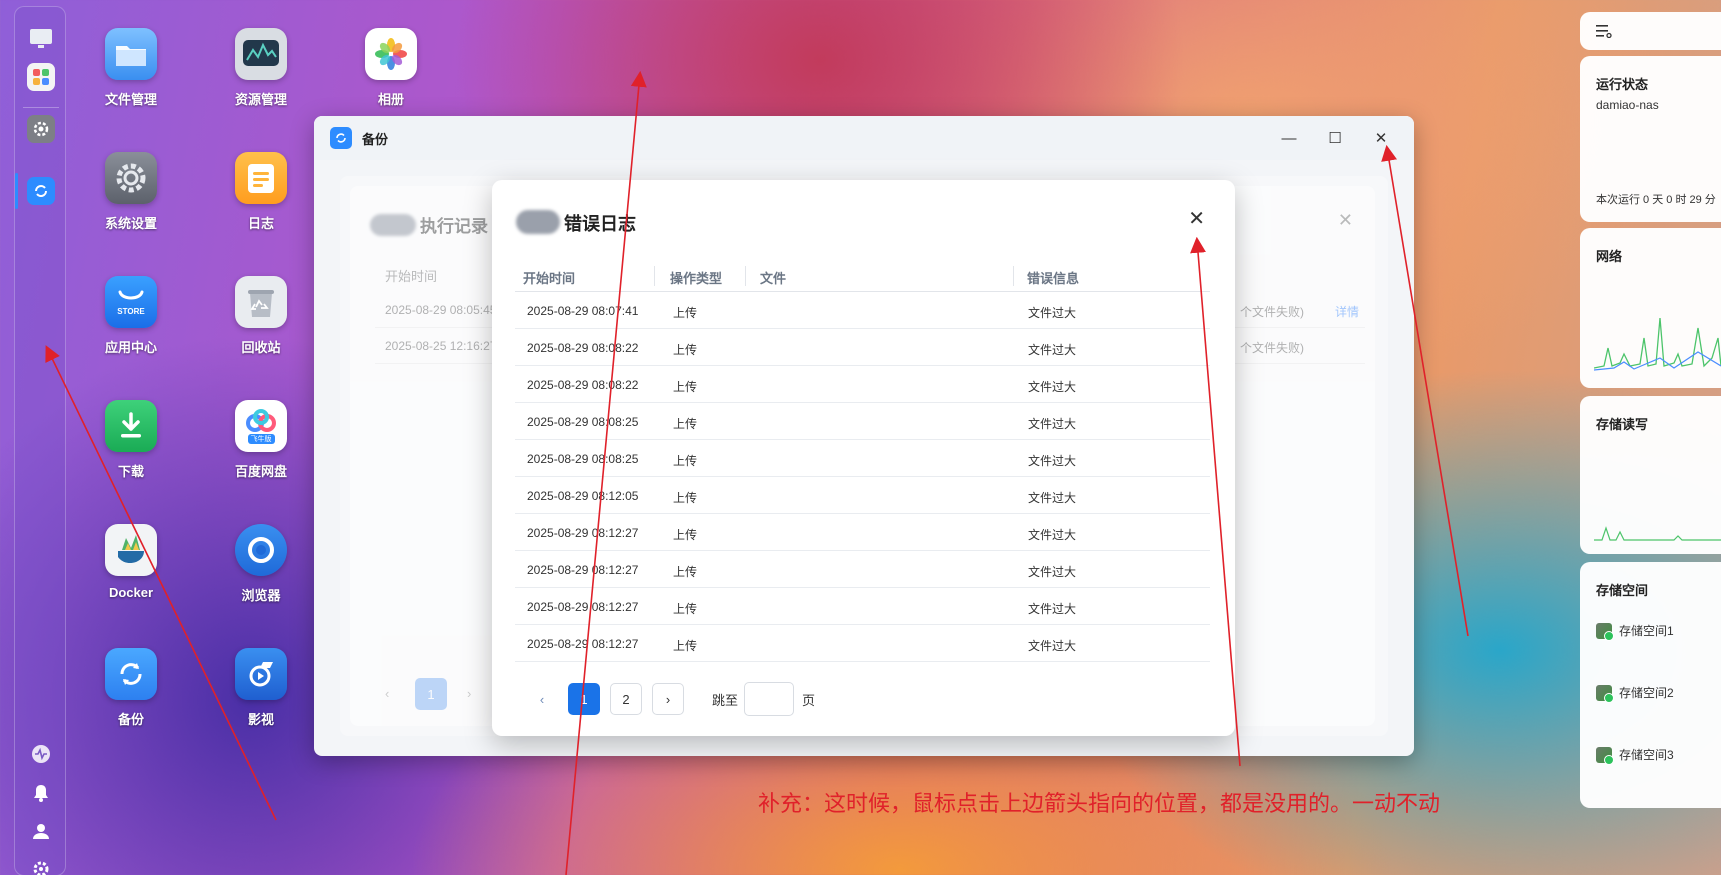  I want to click on dock-active-indicator, so click(16, 191).